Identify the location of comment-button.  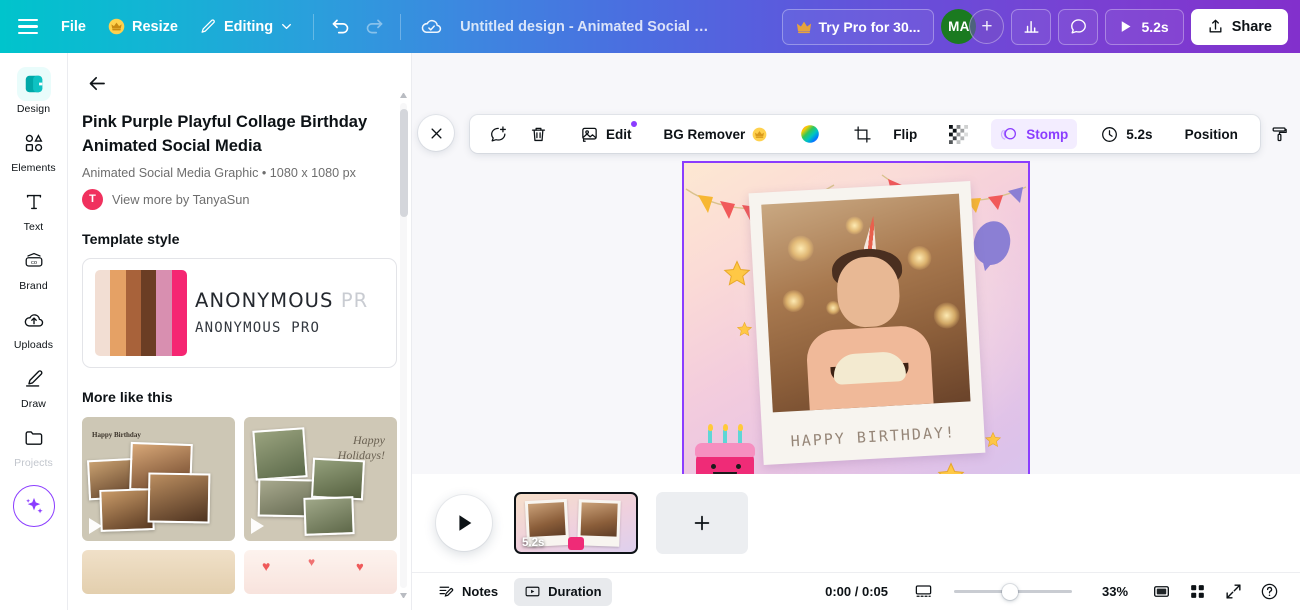
(1078, 26).